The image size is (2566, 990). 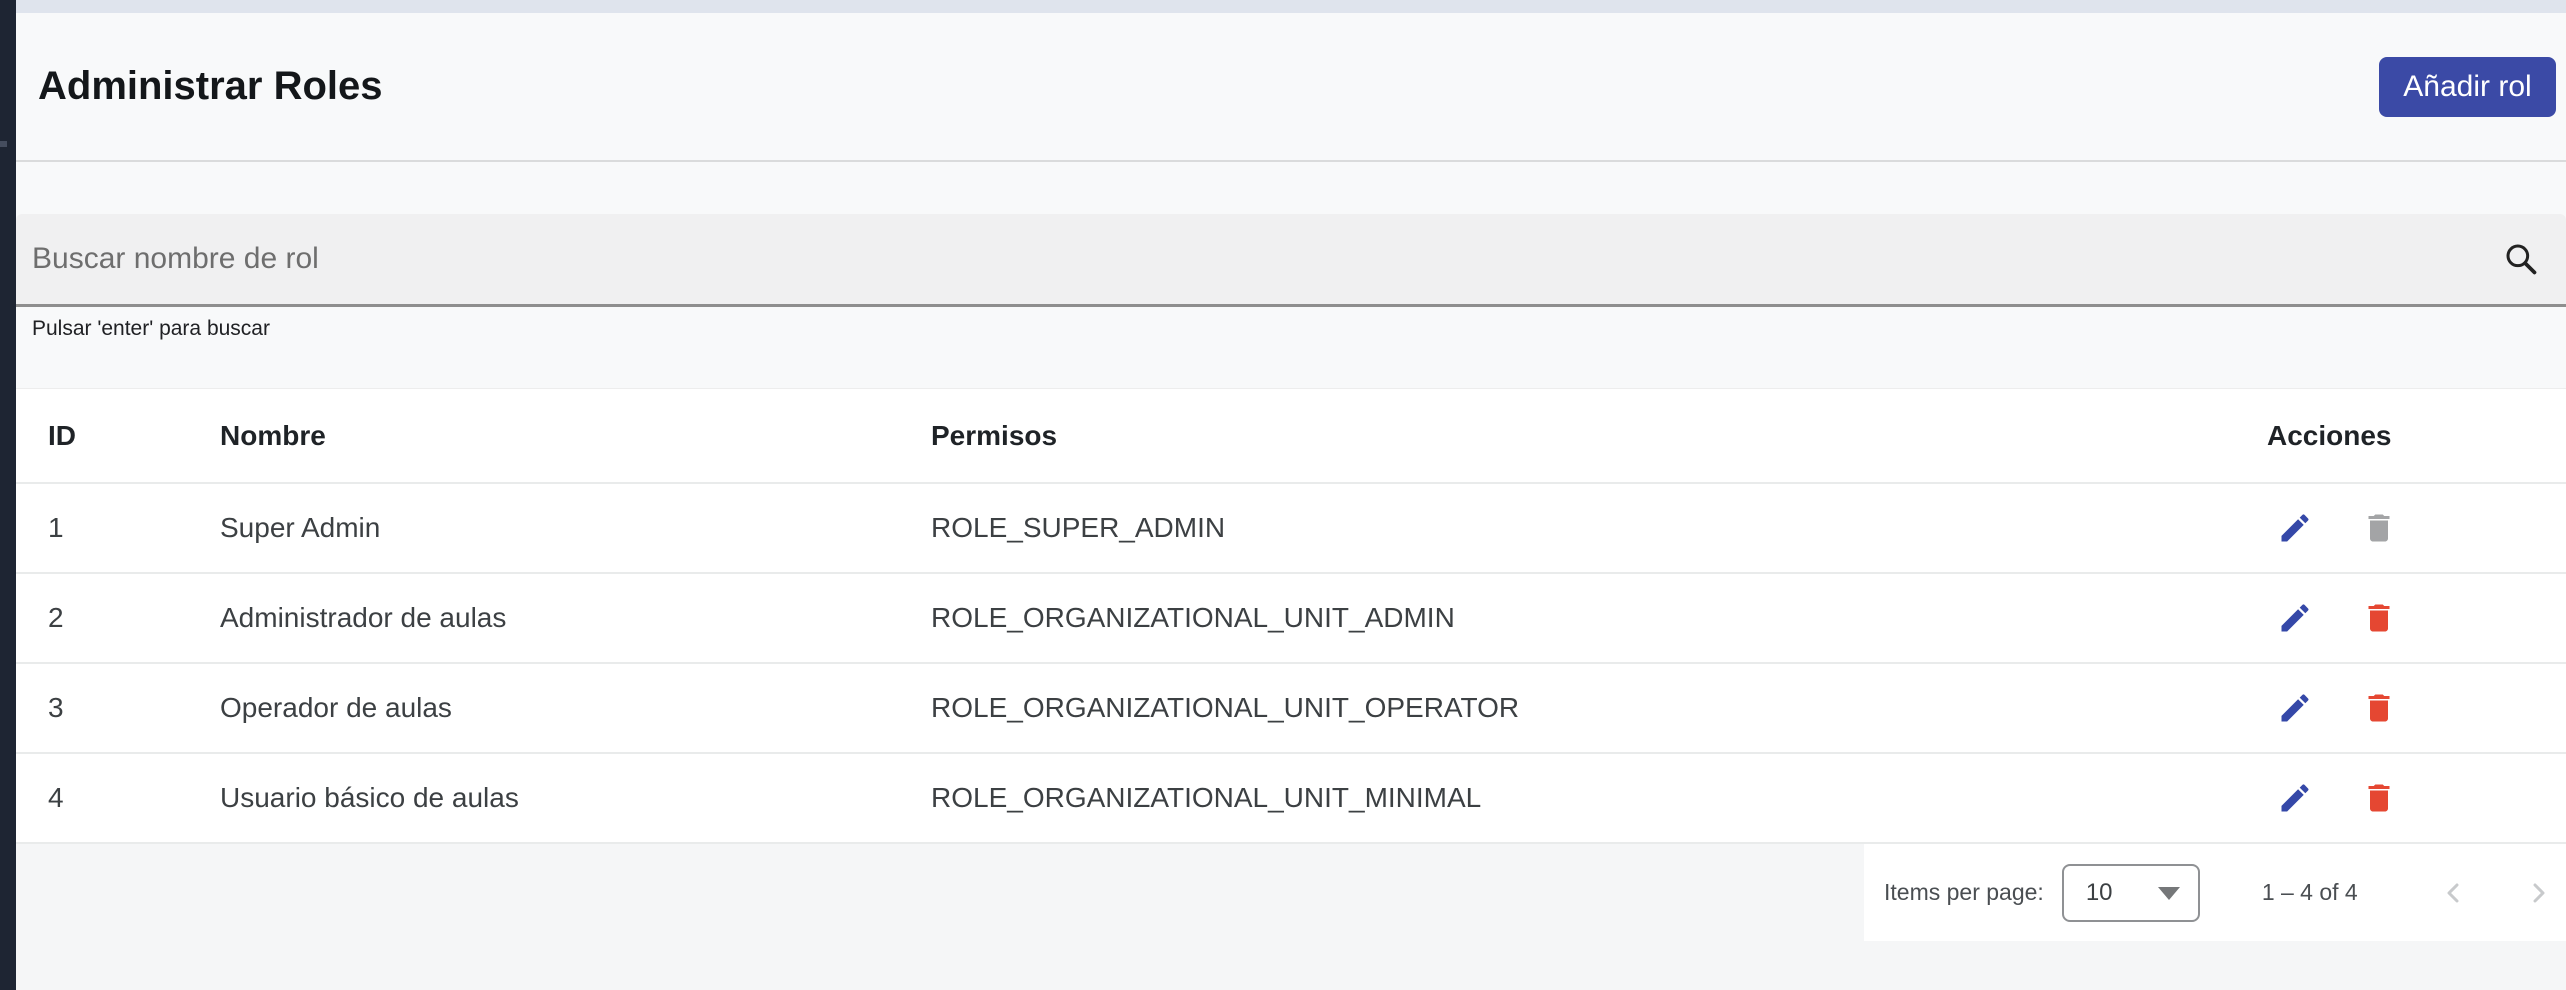 I want to click on column-header-acciones: Acciones, so click(x=2329, y=435).